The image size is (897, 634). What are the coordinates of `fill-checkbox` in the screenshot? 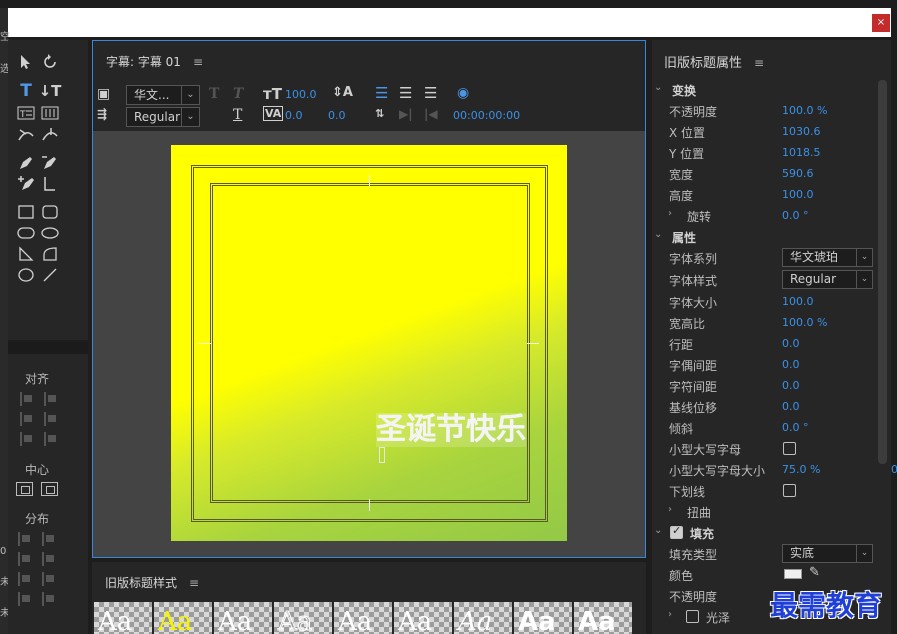 It's located at (676, 531).